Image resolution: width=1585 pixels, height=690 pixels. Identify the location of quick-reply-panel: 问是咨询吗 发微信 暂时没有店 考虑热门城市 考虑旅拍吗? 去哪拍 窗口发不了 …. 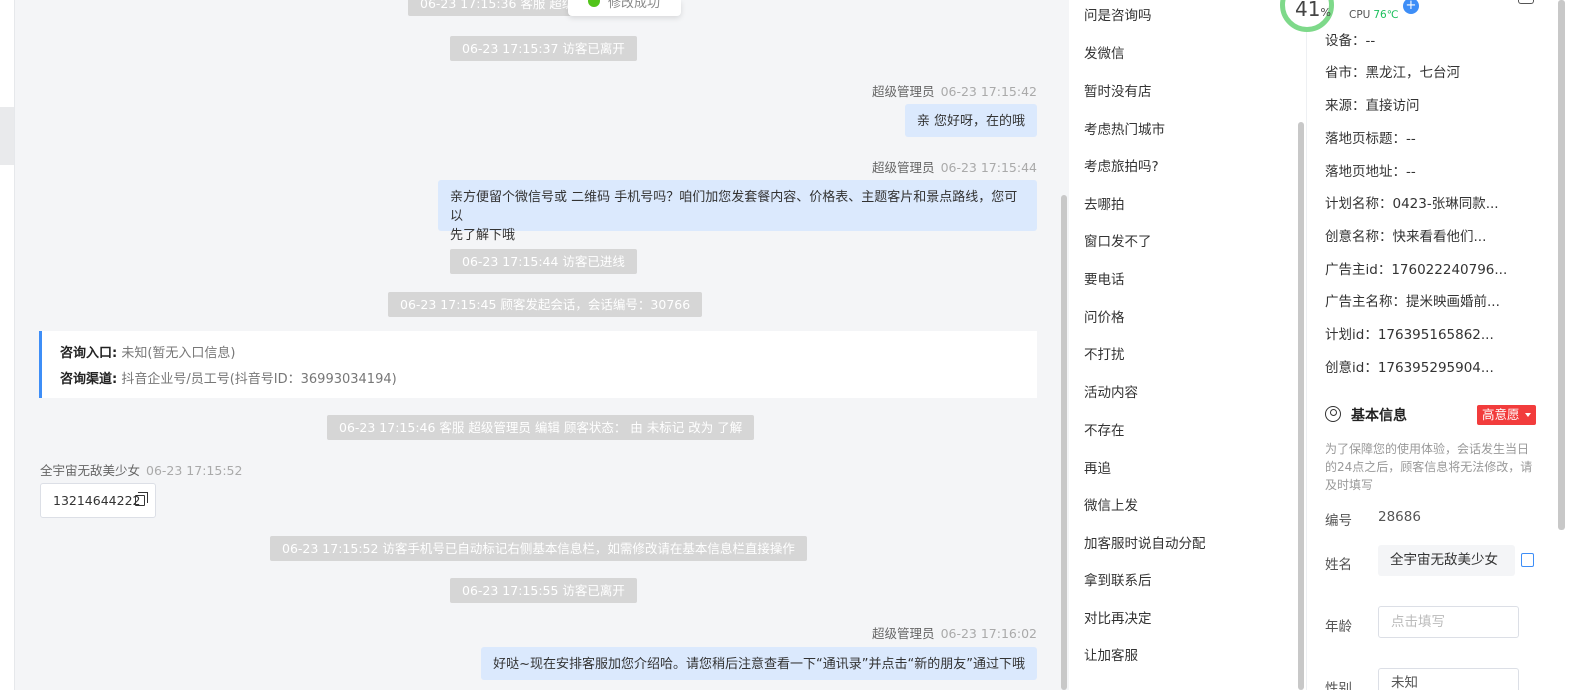
(1187, 345).